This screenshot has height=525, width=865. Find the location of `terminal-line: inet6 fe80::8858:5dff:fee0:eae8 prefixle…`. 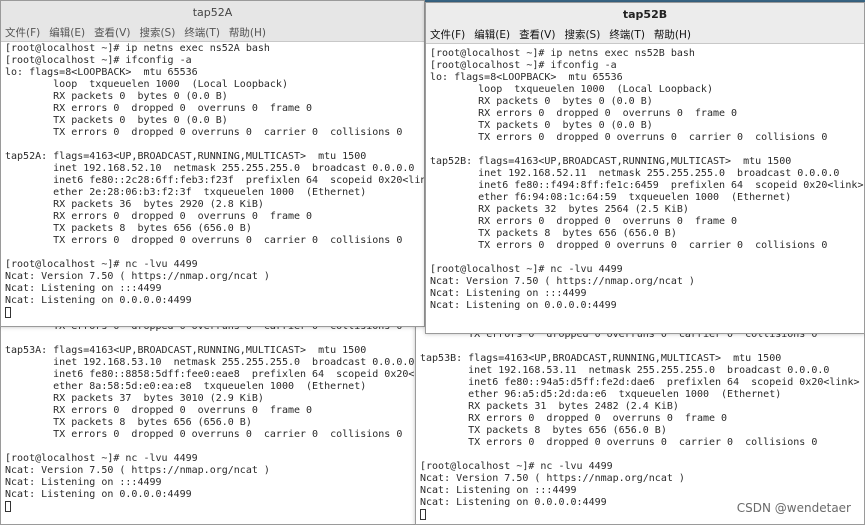

terminal-line: inet6 fe80::8858:5dff:fee0:eae8 prefixle… is located at coordinates (212, 374).